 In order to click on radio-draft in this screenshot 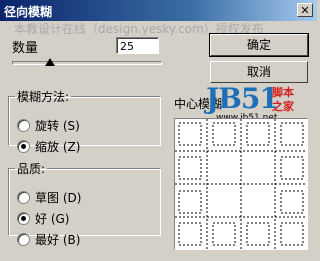, I will do `click(23, 197)`.